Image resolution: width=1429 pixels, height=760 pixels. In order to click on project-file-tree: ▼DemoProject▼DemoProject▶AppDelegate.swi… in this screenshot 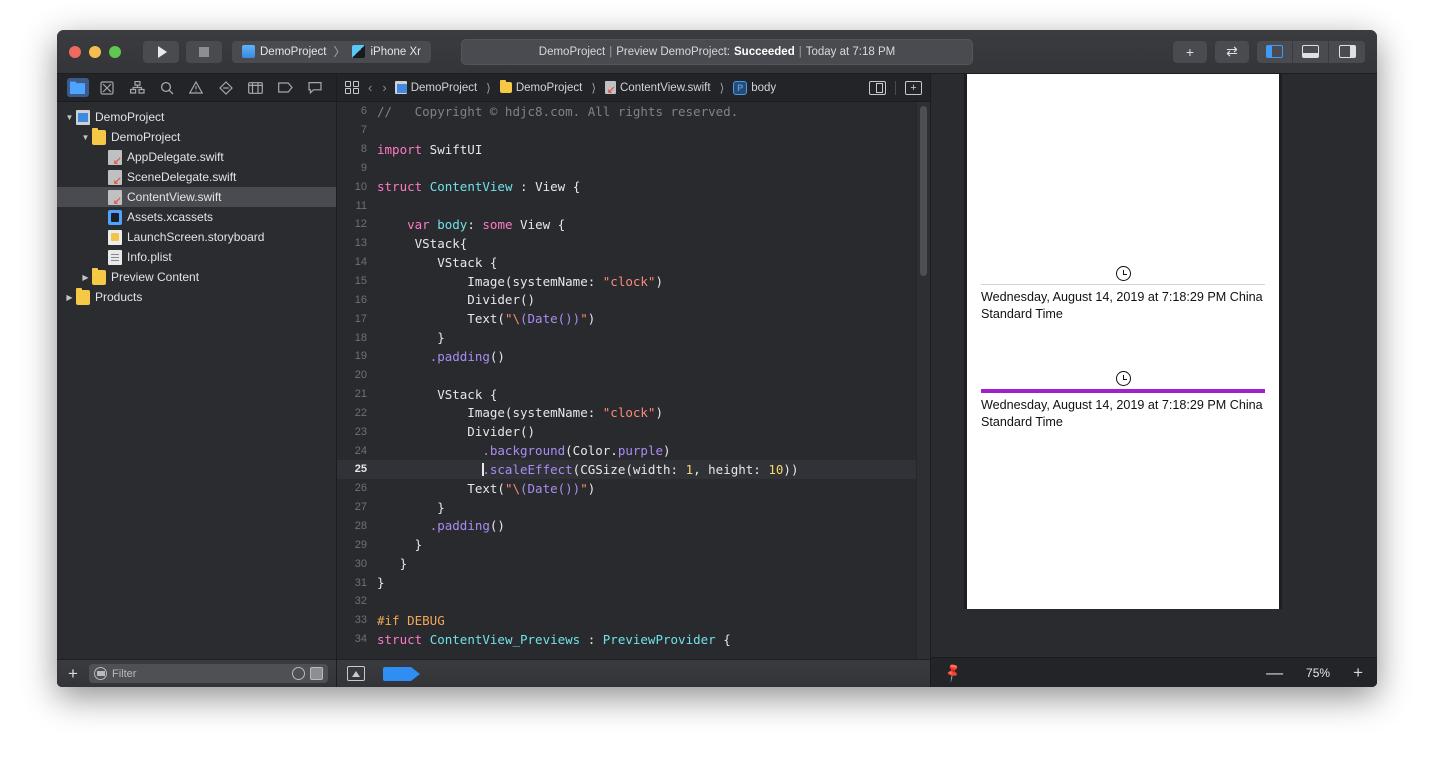, I will do `click(196, 380)`.